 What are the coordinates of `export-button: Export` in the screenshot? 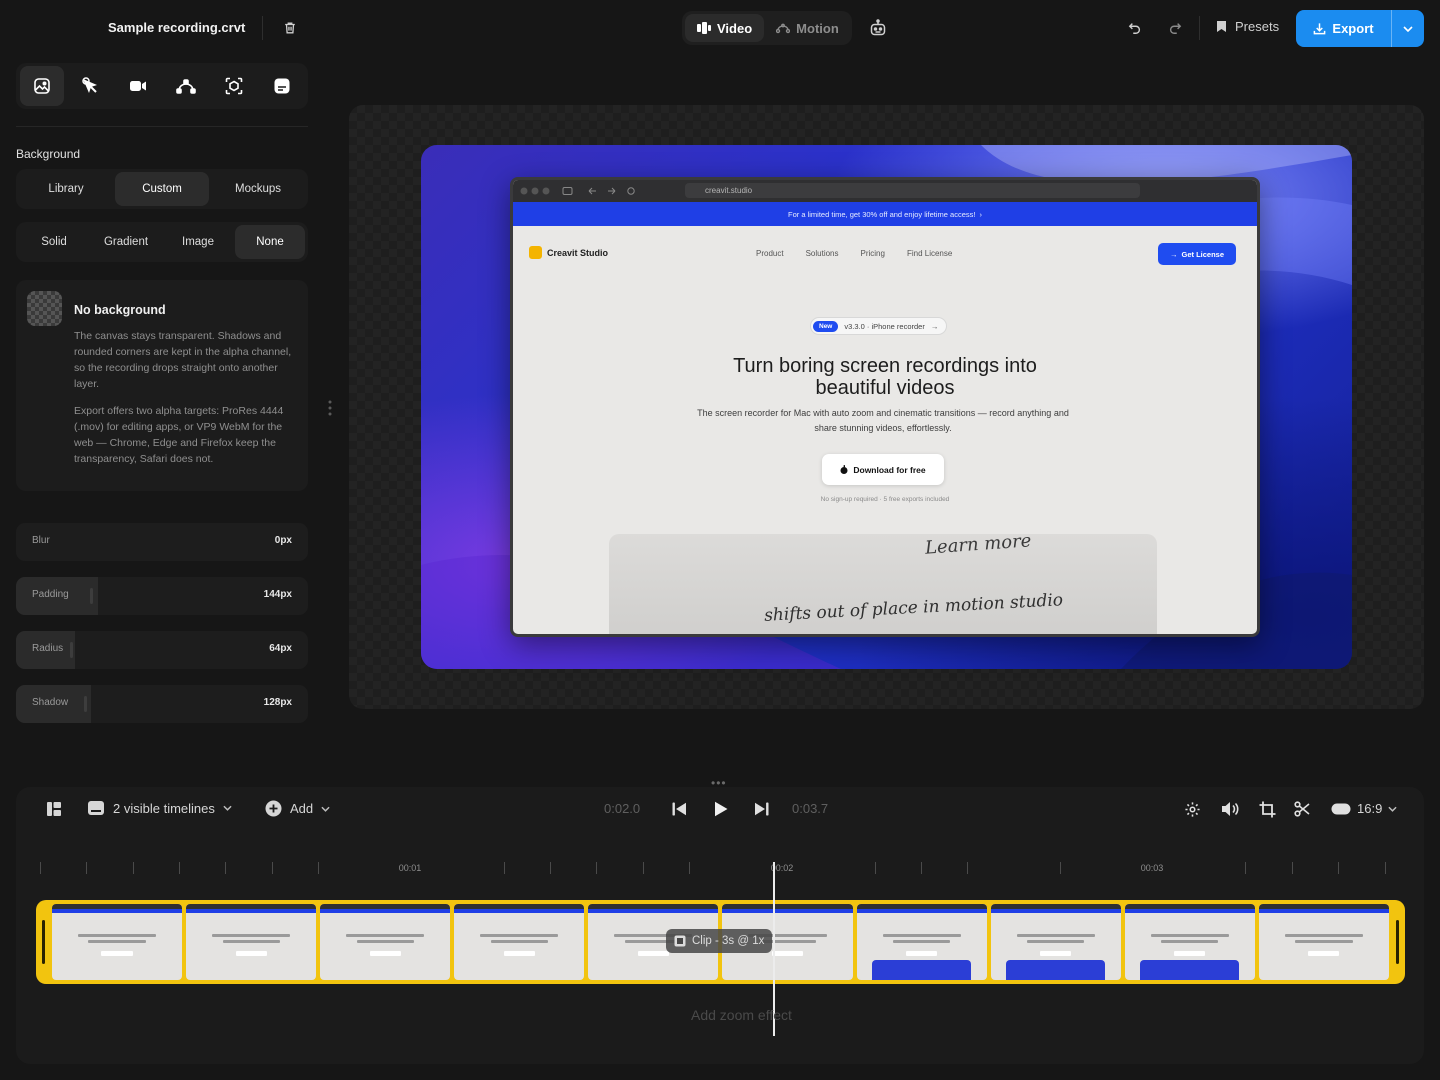 It's located at (1343, 28).